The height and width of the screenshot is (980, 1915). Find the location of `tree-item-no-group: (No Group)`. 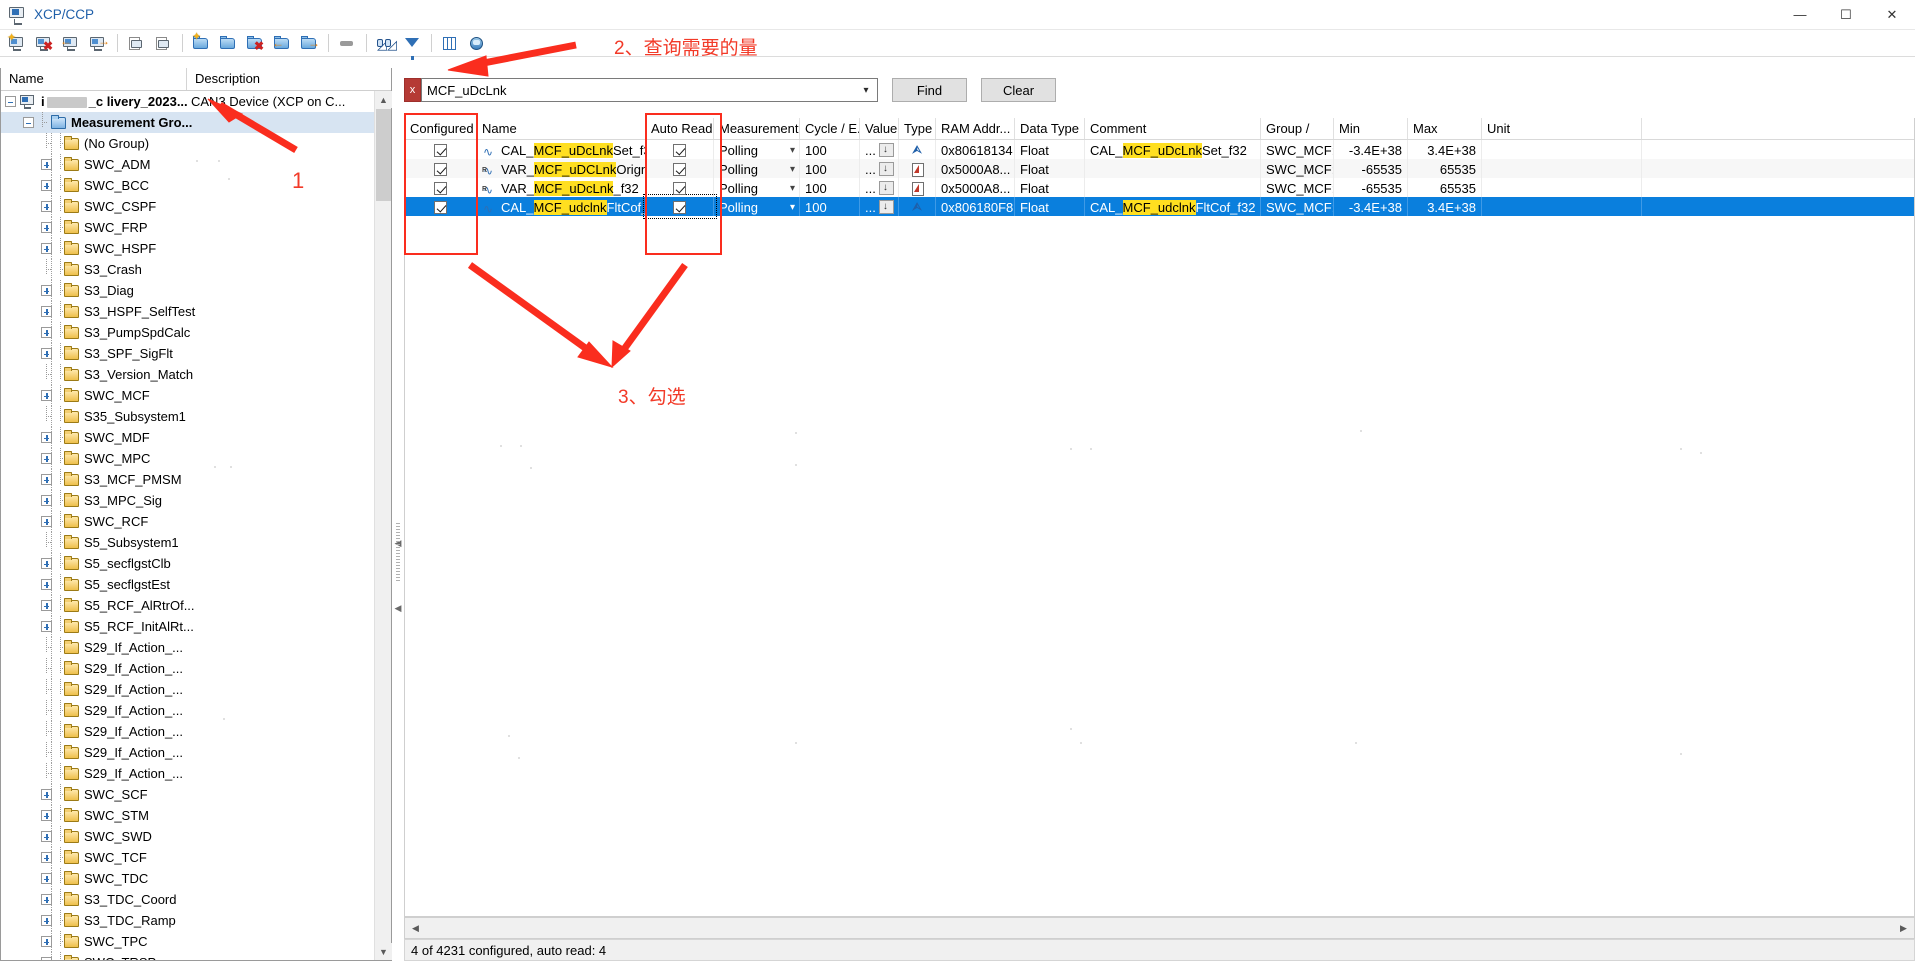

tree-item-no-group: (No Group) is located at coordinates (187, 143).